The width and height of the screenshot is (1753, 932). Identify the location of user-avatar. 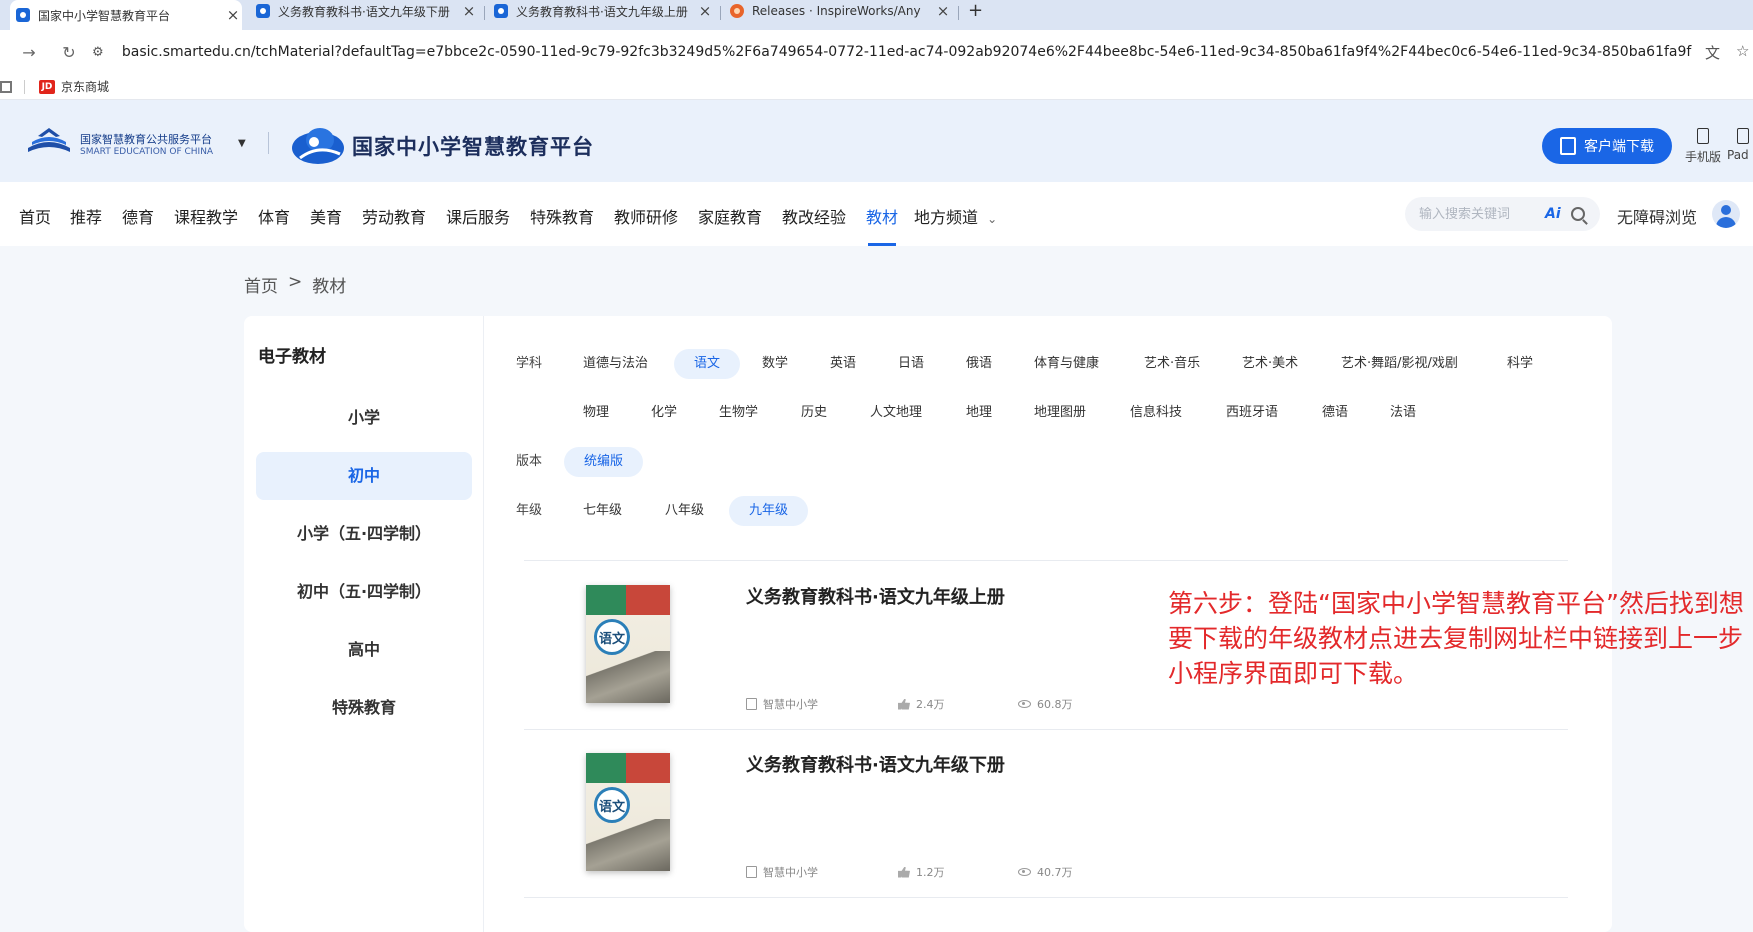
(1726, 214).